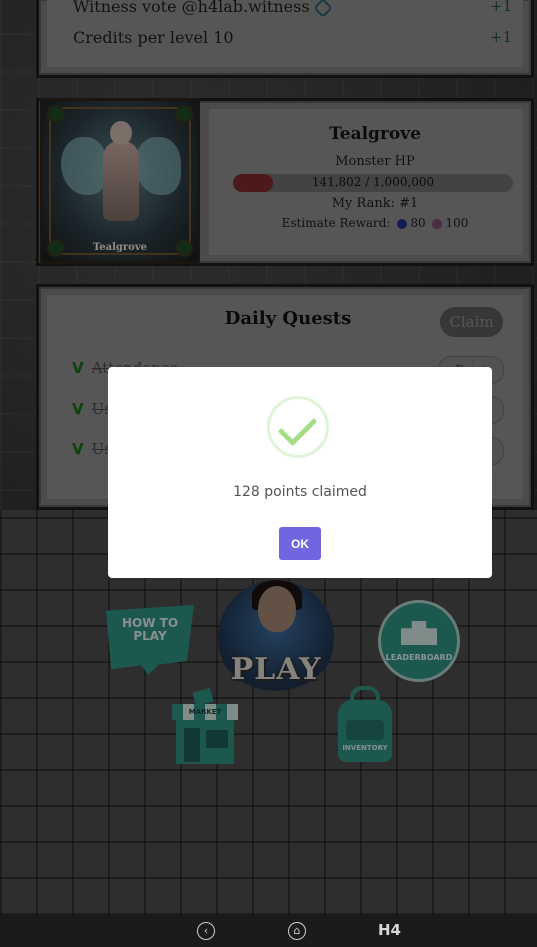 The image size is (537, 947). What do you see at coordinates (300, 543) in the screenshot?
I see `ok-button: OK` at bounding box center [300, 543].